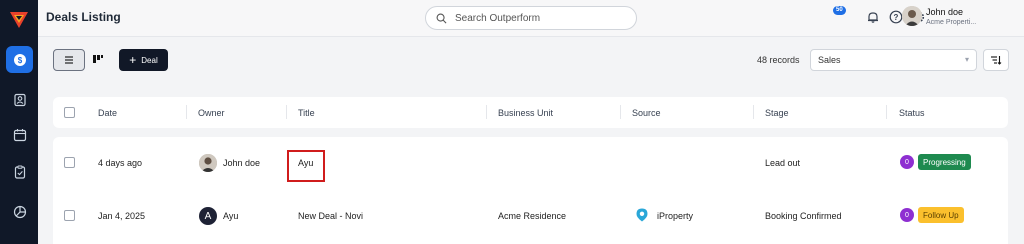  What do you see at coordinates (893, 60) in the screenshot?
I see `pipeline-select: Sales ▾` at bounding box center [893, 60].